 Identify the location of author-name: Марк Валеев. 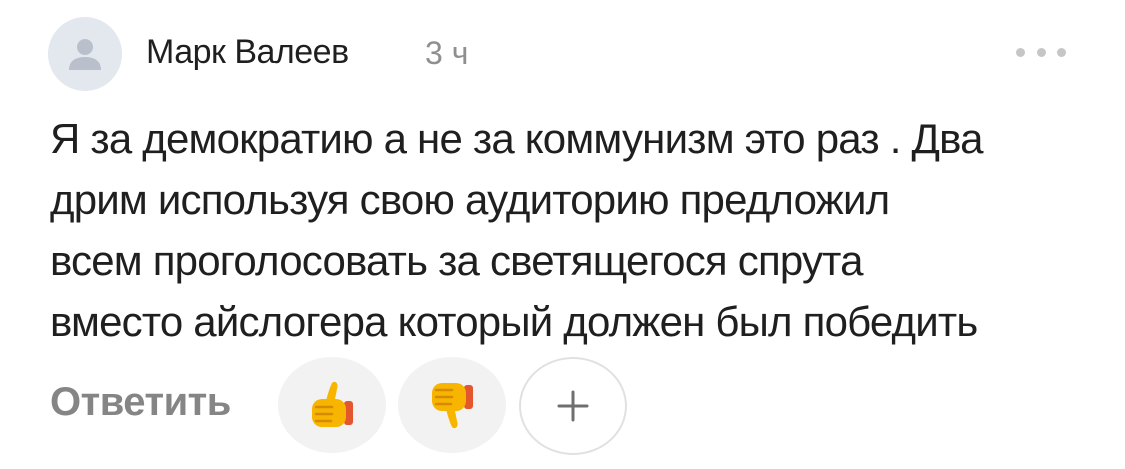
(247, 52).